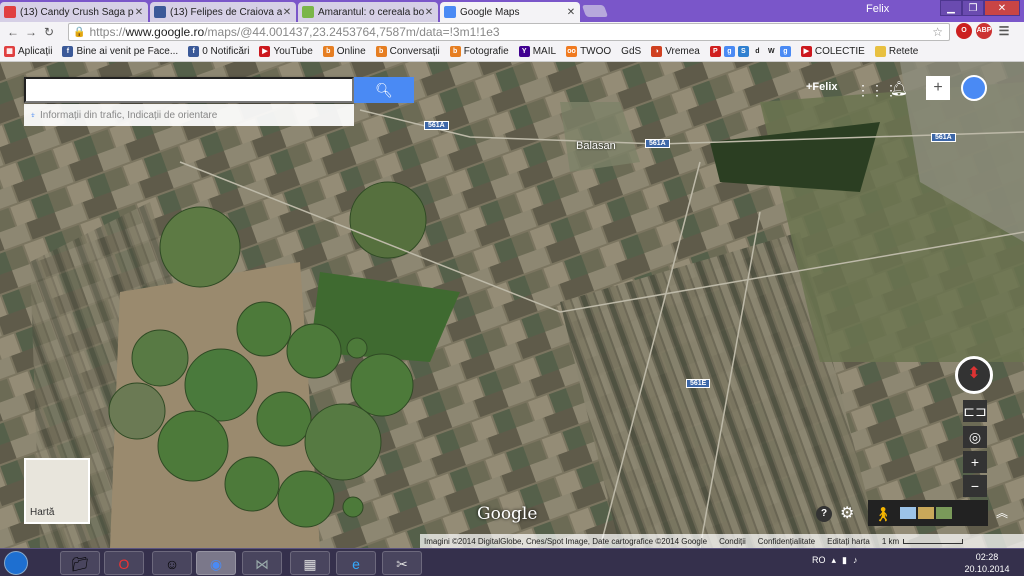 The image size is (1024, 576). I want to click on map-view-label: Hartă, so click(42, 512).